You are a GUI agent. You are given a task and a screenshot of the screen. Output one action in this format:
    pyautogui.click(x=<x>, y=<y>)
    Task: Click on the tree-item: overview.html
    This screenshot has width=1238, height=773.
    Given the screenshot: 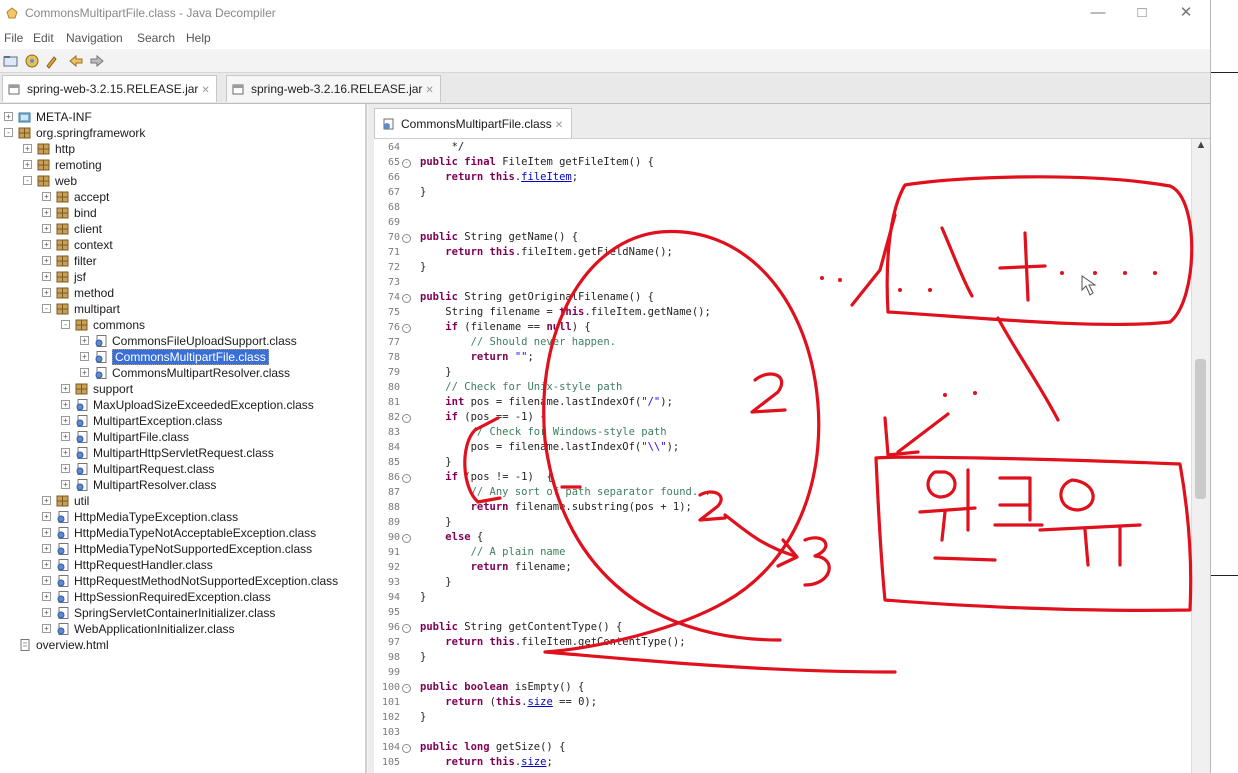 What is the action you would take?
    pyautogui.click(x=56, y=644)
    